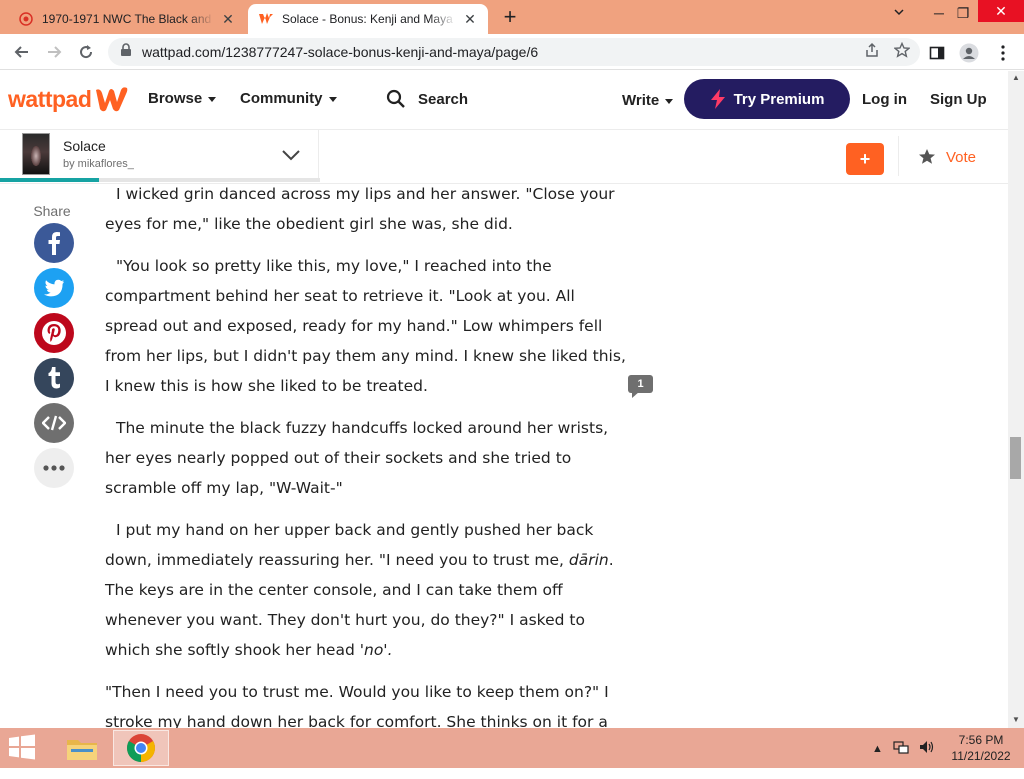 This screenshot has height=779, width=1024. I want to click on tumblr-icon, so click(54, 378).